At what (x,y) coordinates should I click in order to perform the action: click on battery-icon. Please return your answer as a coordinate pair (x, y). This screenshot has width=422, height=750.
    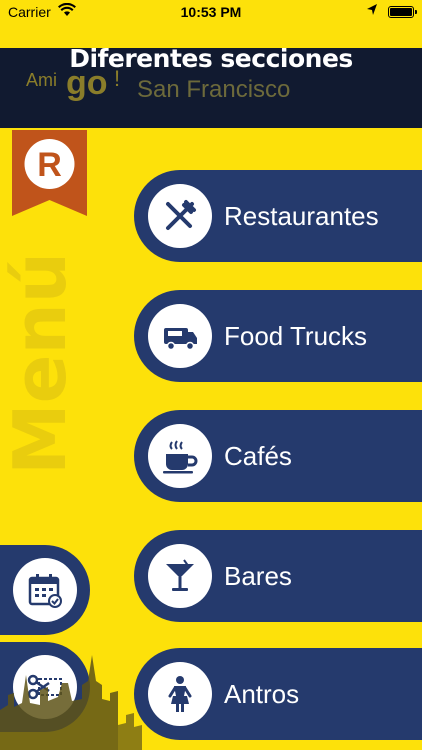
    Looking at the image, I should click on (402, 12).